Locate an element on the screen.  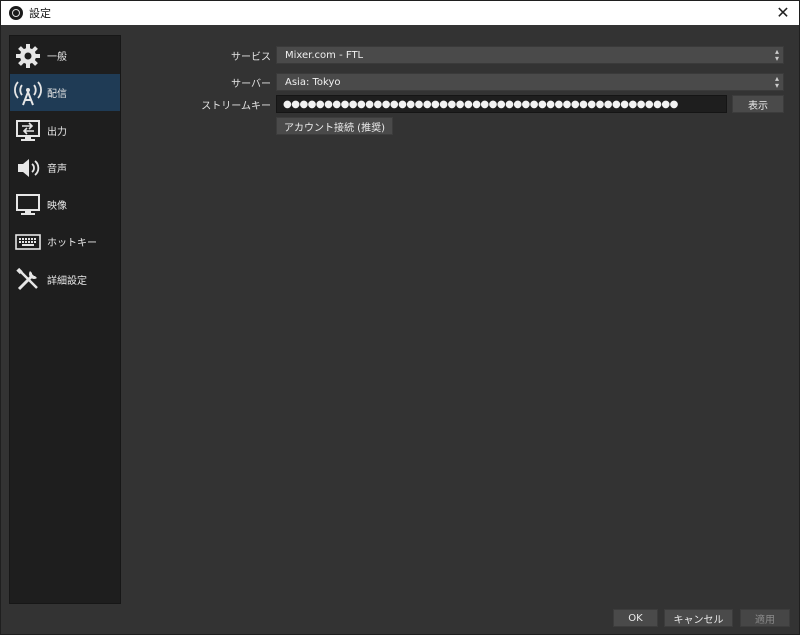
sidebar-item-output: 出力 is located at coordinates (65, 130).